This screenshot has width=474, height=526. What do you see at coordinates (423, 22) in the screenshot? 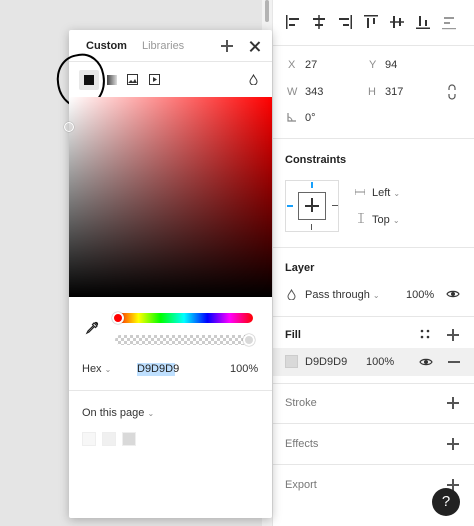
I see `align-bottom-icon` at bounding box center [423, 22].